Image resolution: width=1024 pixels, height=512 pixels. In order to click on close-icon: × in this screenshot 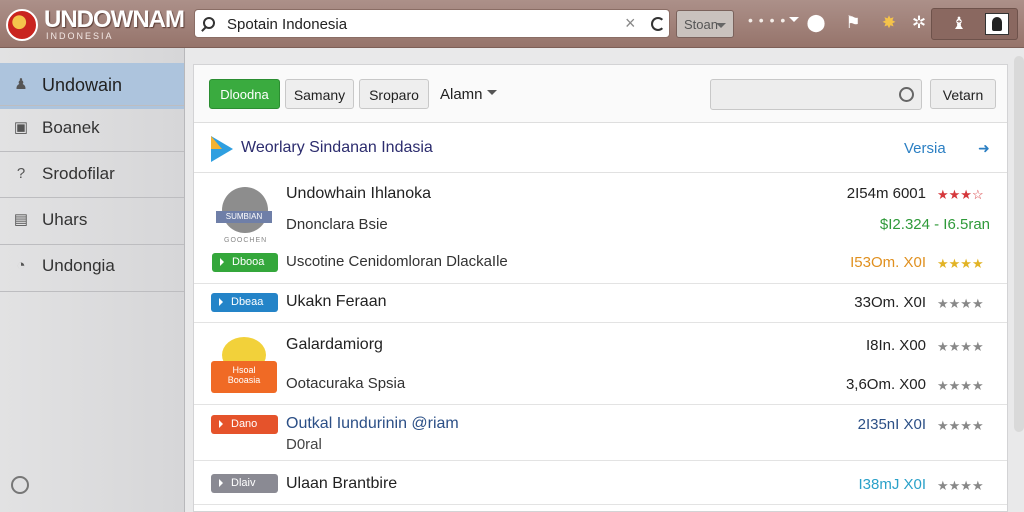, I will do `click(630, 23)`.